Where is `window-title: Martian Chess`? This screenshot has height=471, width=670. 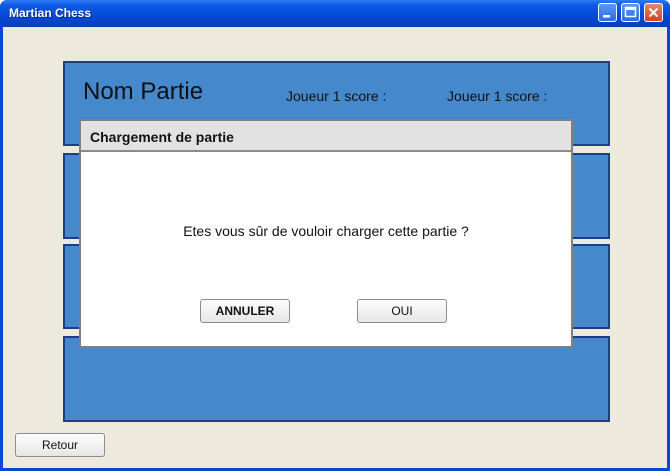
window-title: Martian Chess is located at coordinates (50, 13).